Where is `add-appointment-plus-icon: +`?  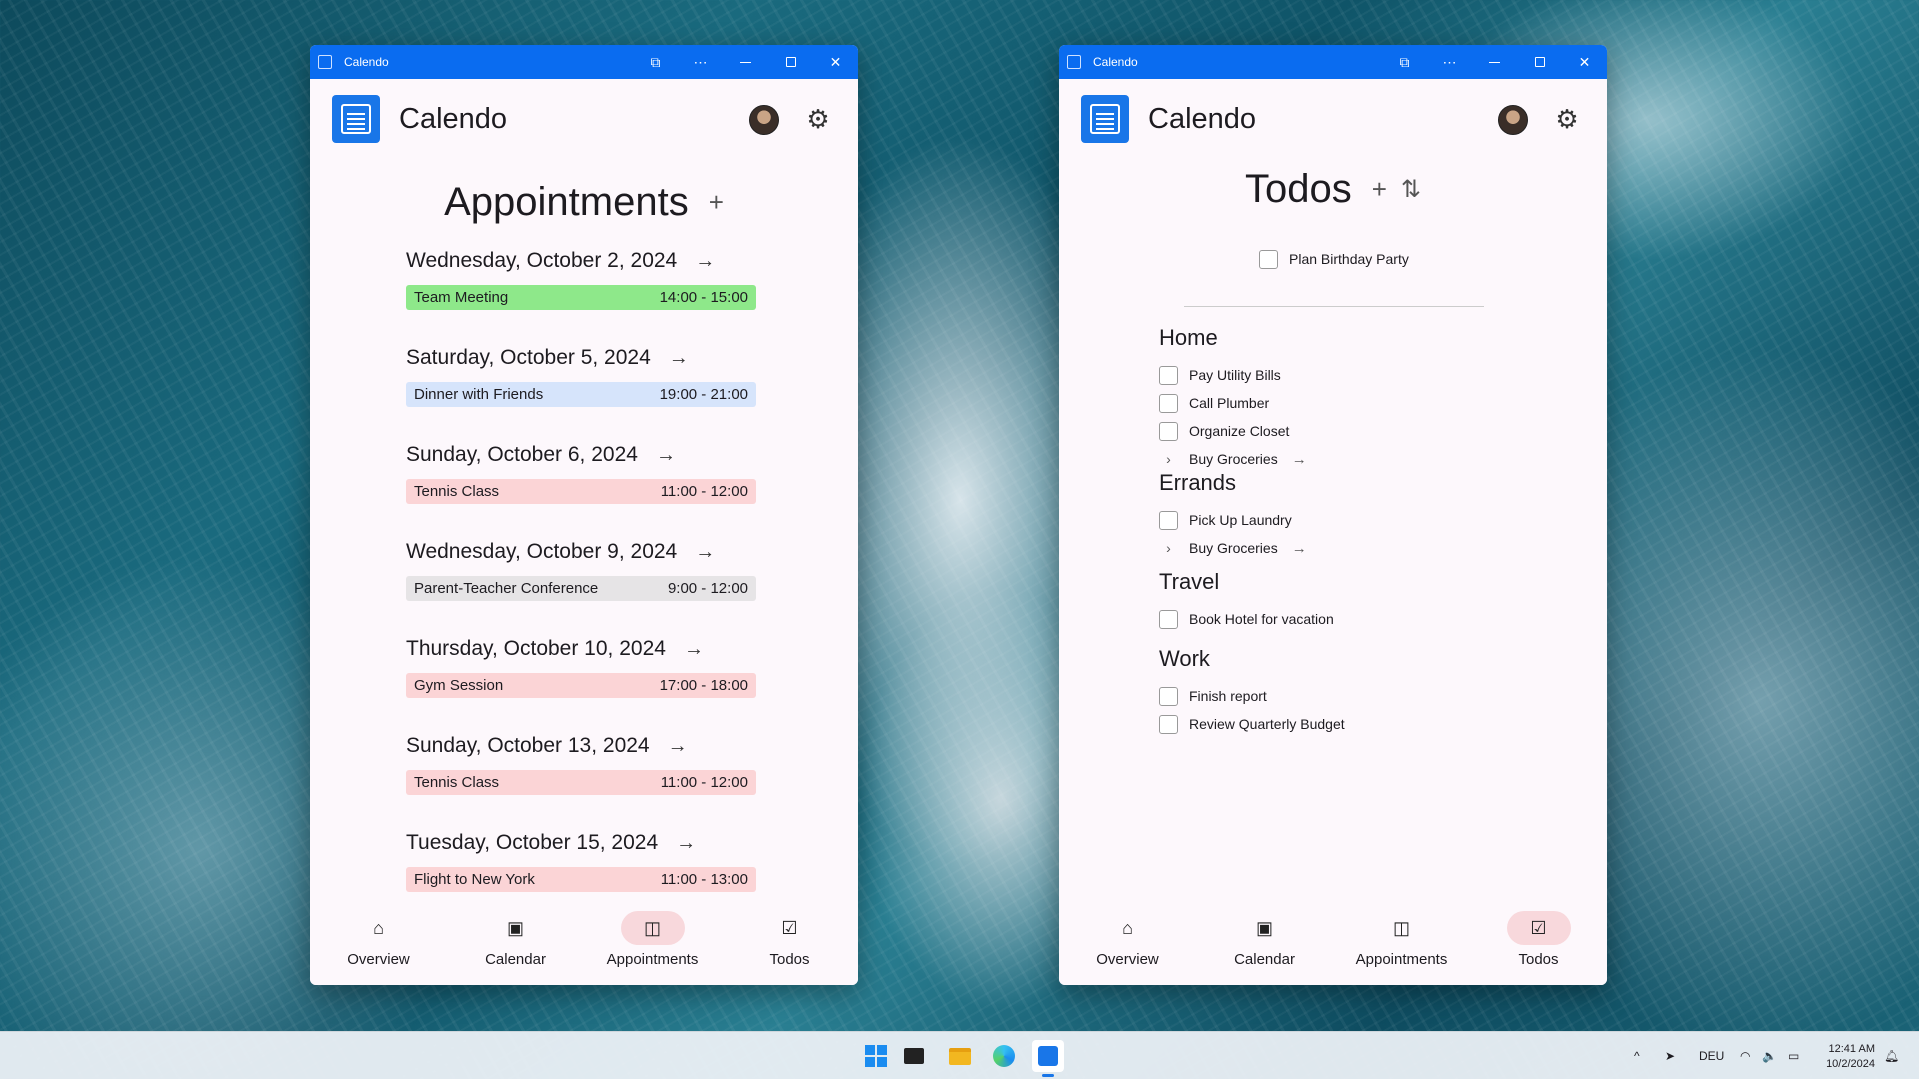
add-appointment-plus-icon: + is located at coordinates (716, 202).